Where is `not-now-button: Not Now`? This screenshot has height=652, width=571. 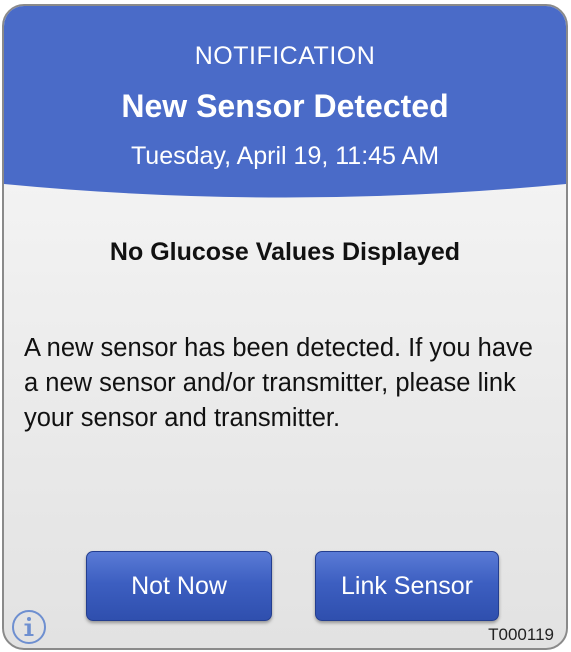 not-now-button: Not Now is located at coordinates (179, 586).